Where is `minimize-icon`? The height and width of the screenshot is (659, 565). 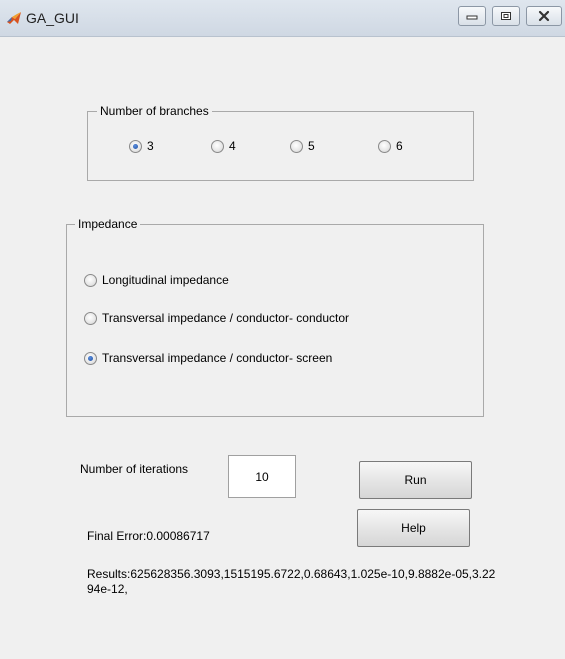
minimize-icon is located at coordinates (472, 16).